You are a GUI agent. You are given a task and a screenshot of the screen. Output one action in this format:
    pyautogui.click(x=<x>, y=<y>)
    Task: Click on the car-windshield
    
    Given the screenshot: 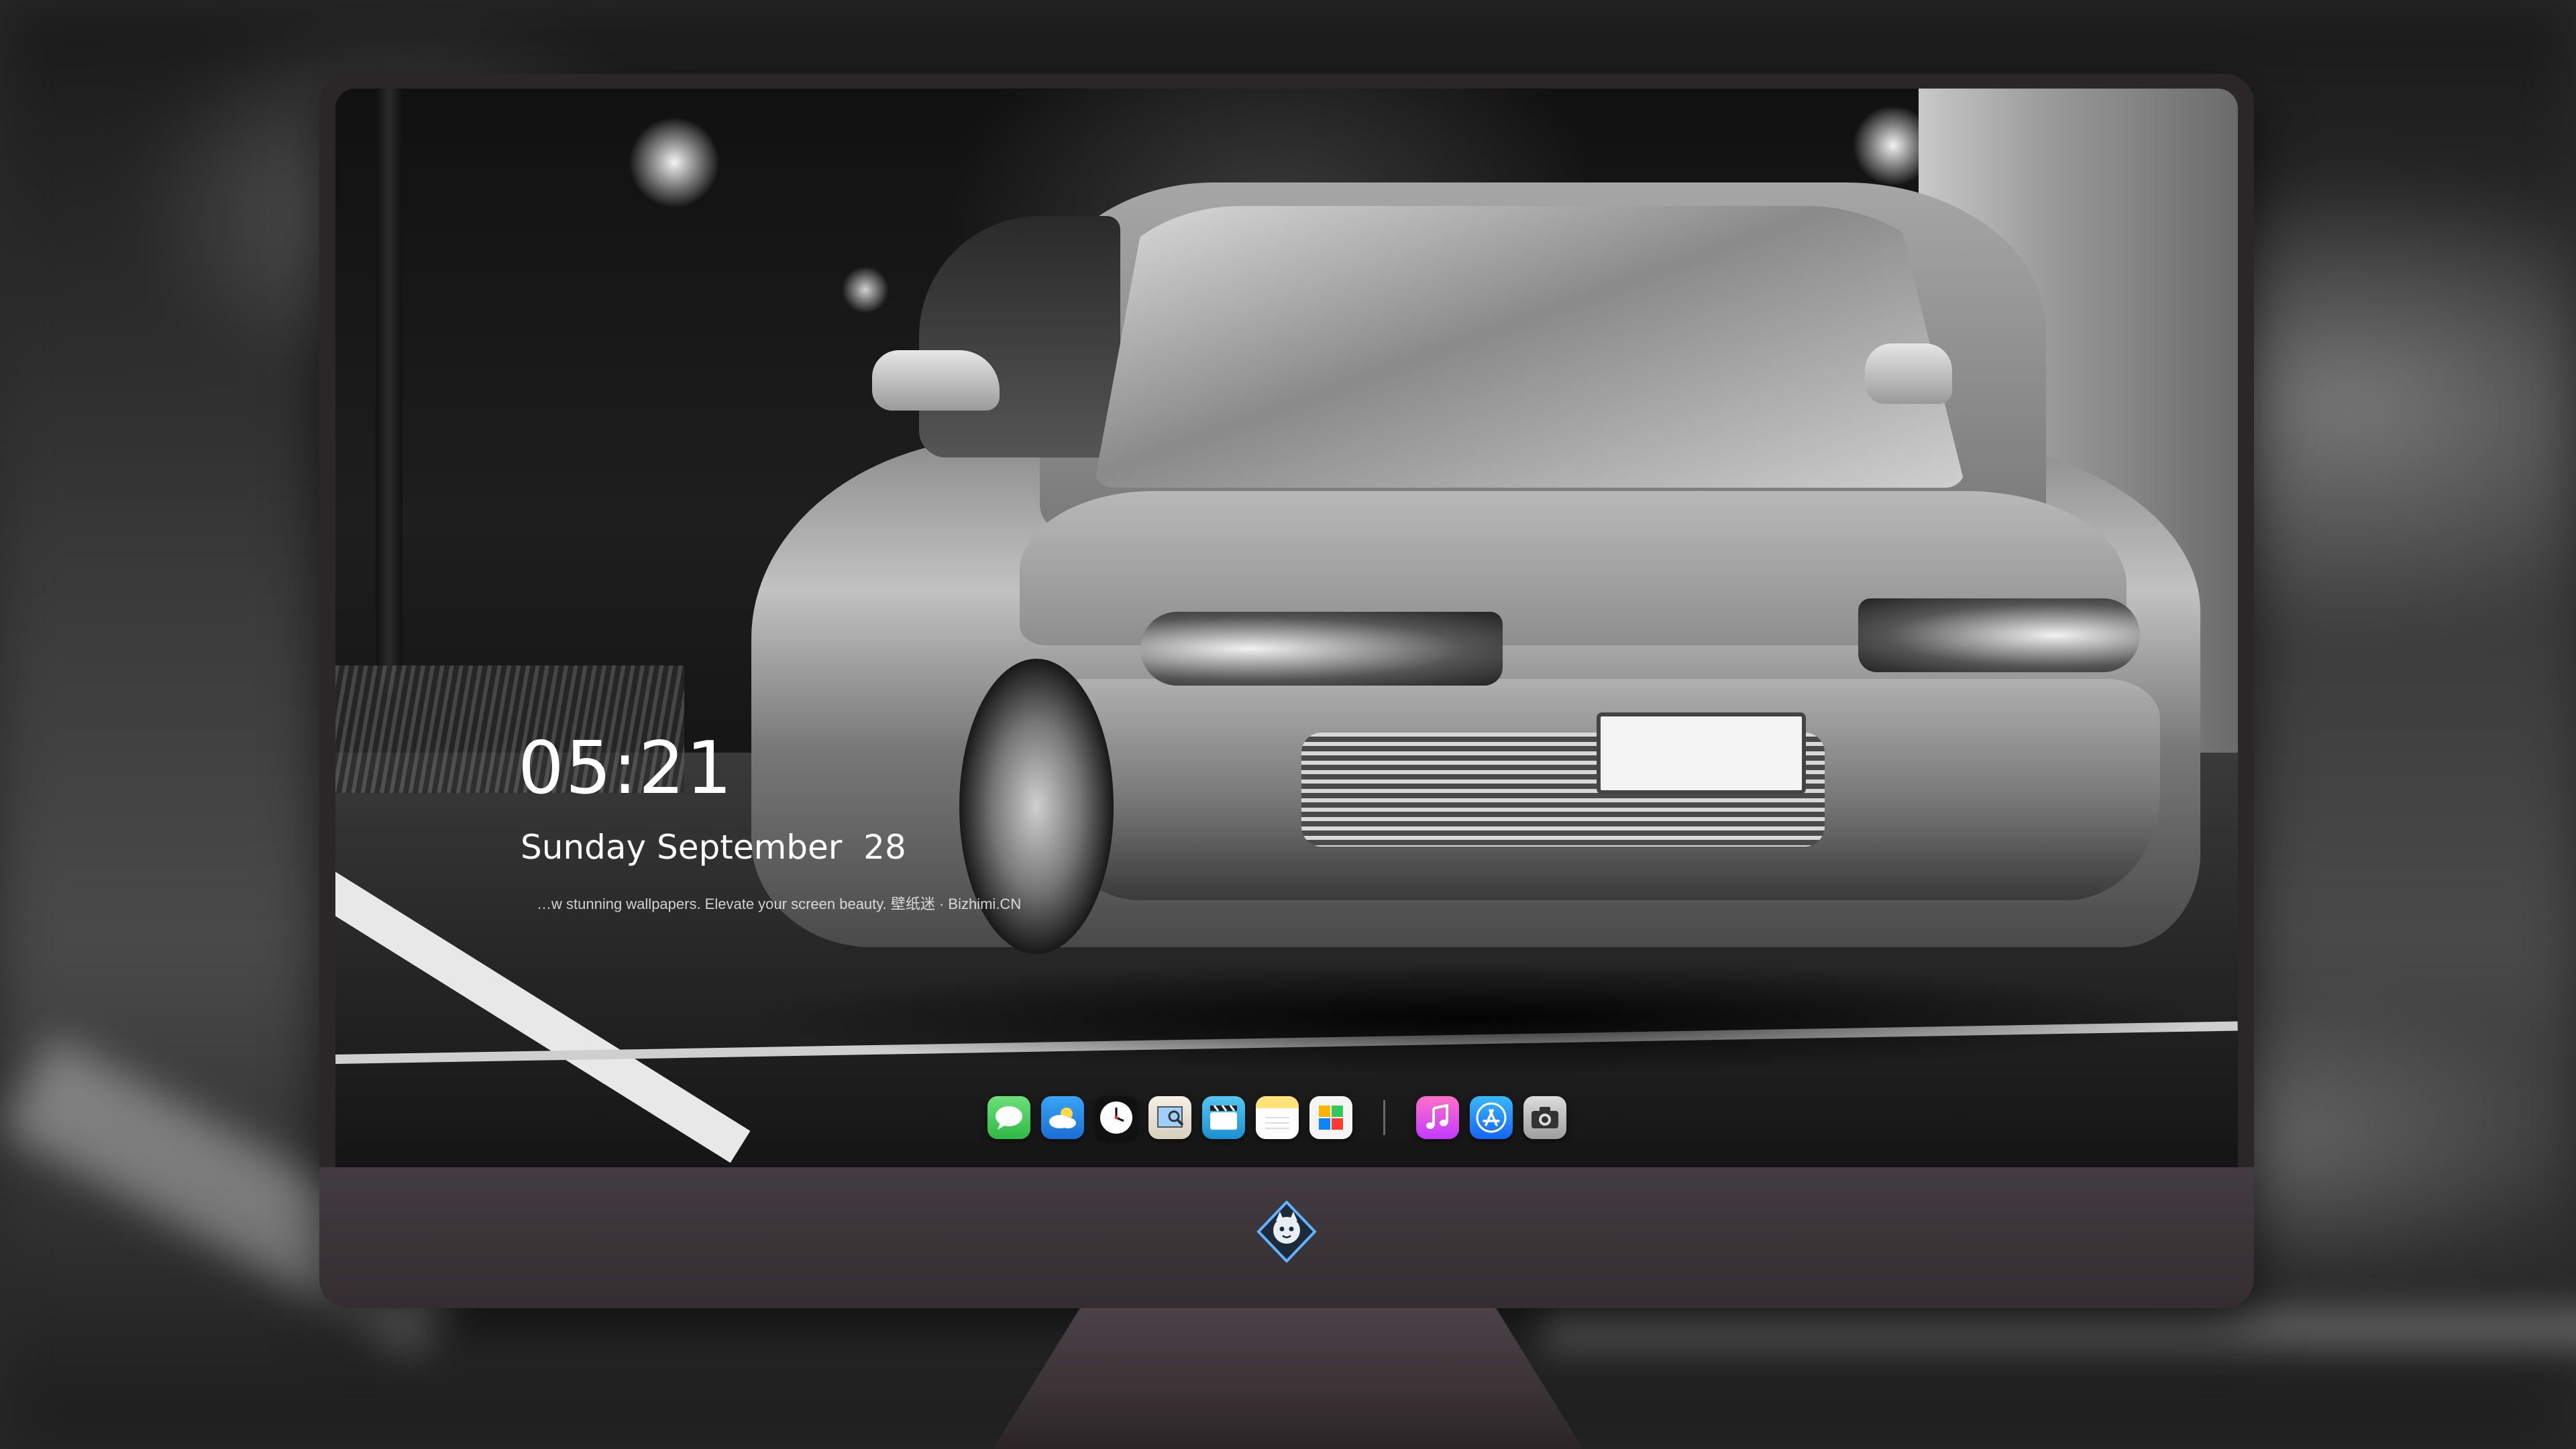 What is the action you would take?
    pyautogui.click(x=1529, y=347)
    